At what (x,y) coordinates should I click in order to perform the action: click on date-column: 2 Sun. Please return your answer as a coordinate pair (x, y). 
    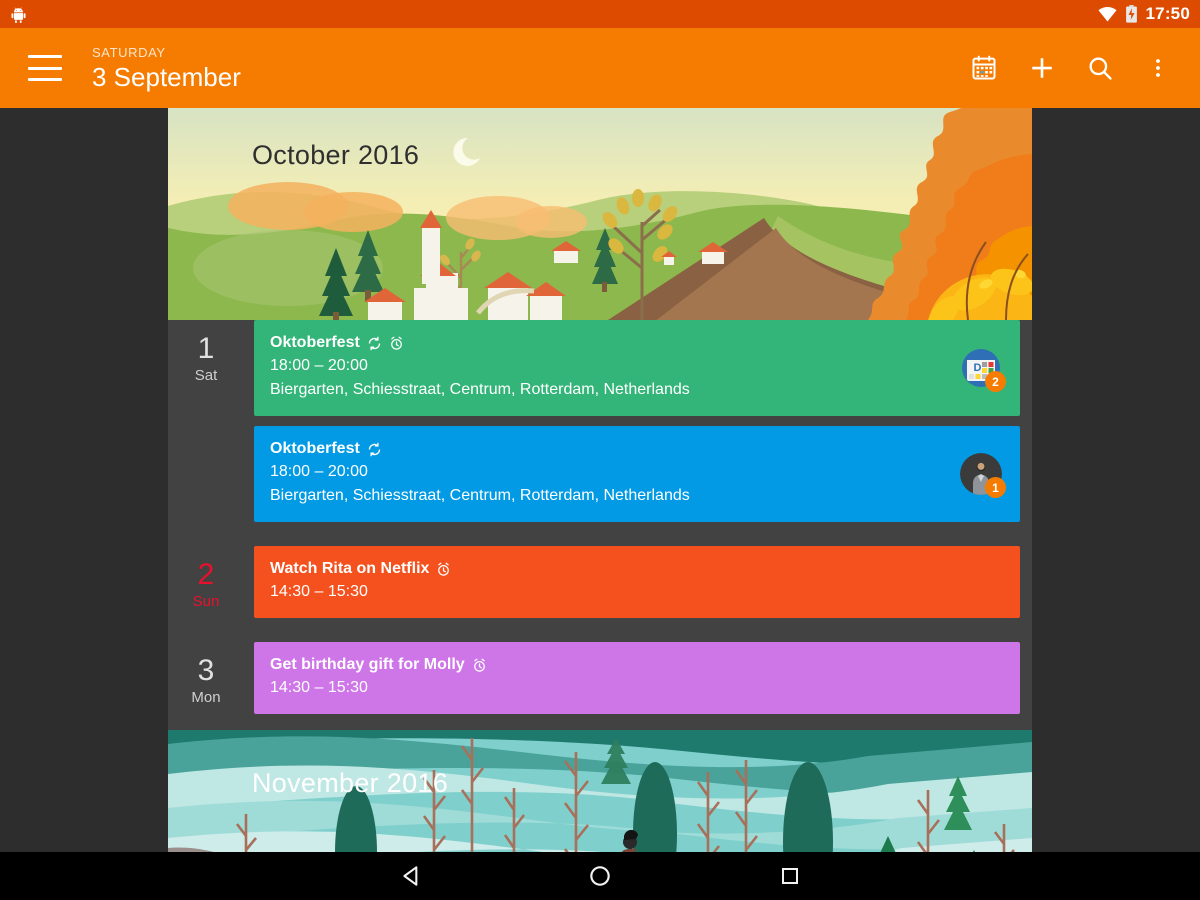
    Looking at the image, I should click on (206, 579).